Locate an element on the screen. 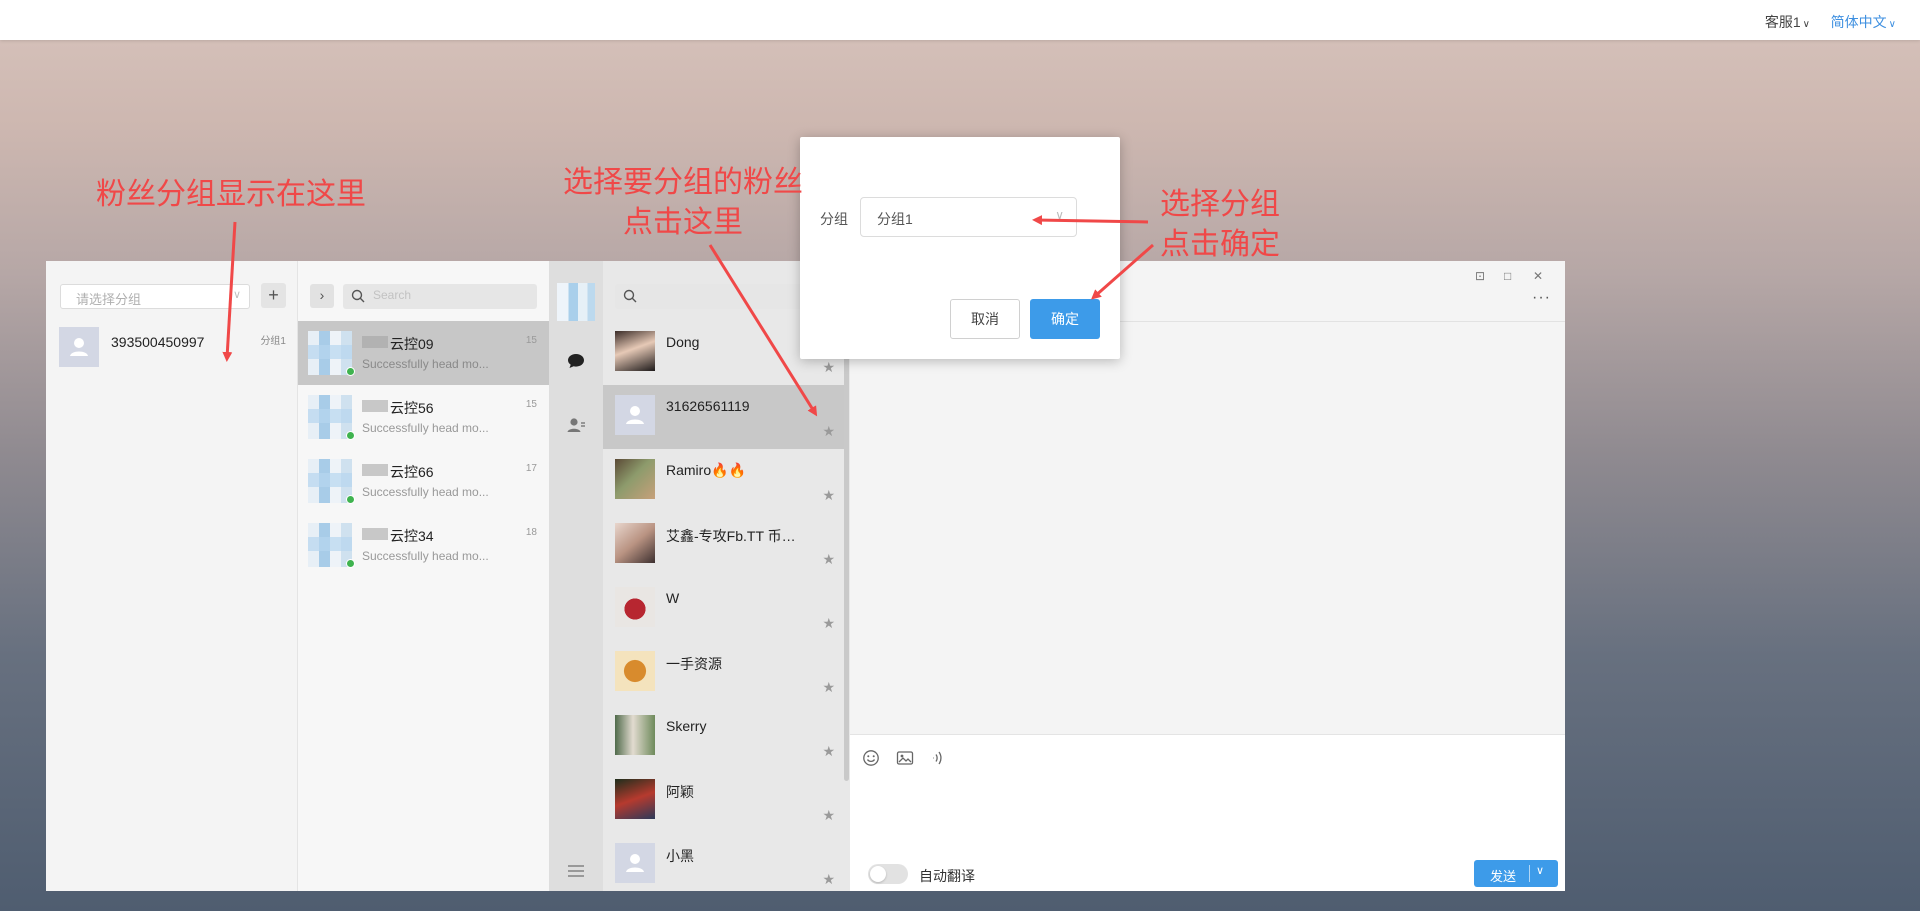 The height and width of the screenshot is (911, 1920). contact-name: 31626561119 is located at coordinates (708, 406).